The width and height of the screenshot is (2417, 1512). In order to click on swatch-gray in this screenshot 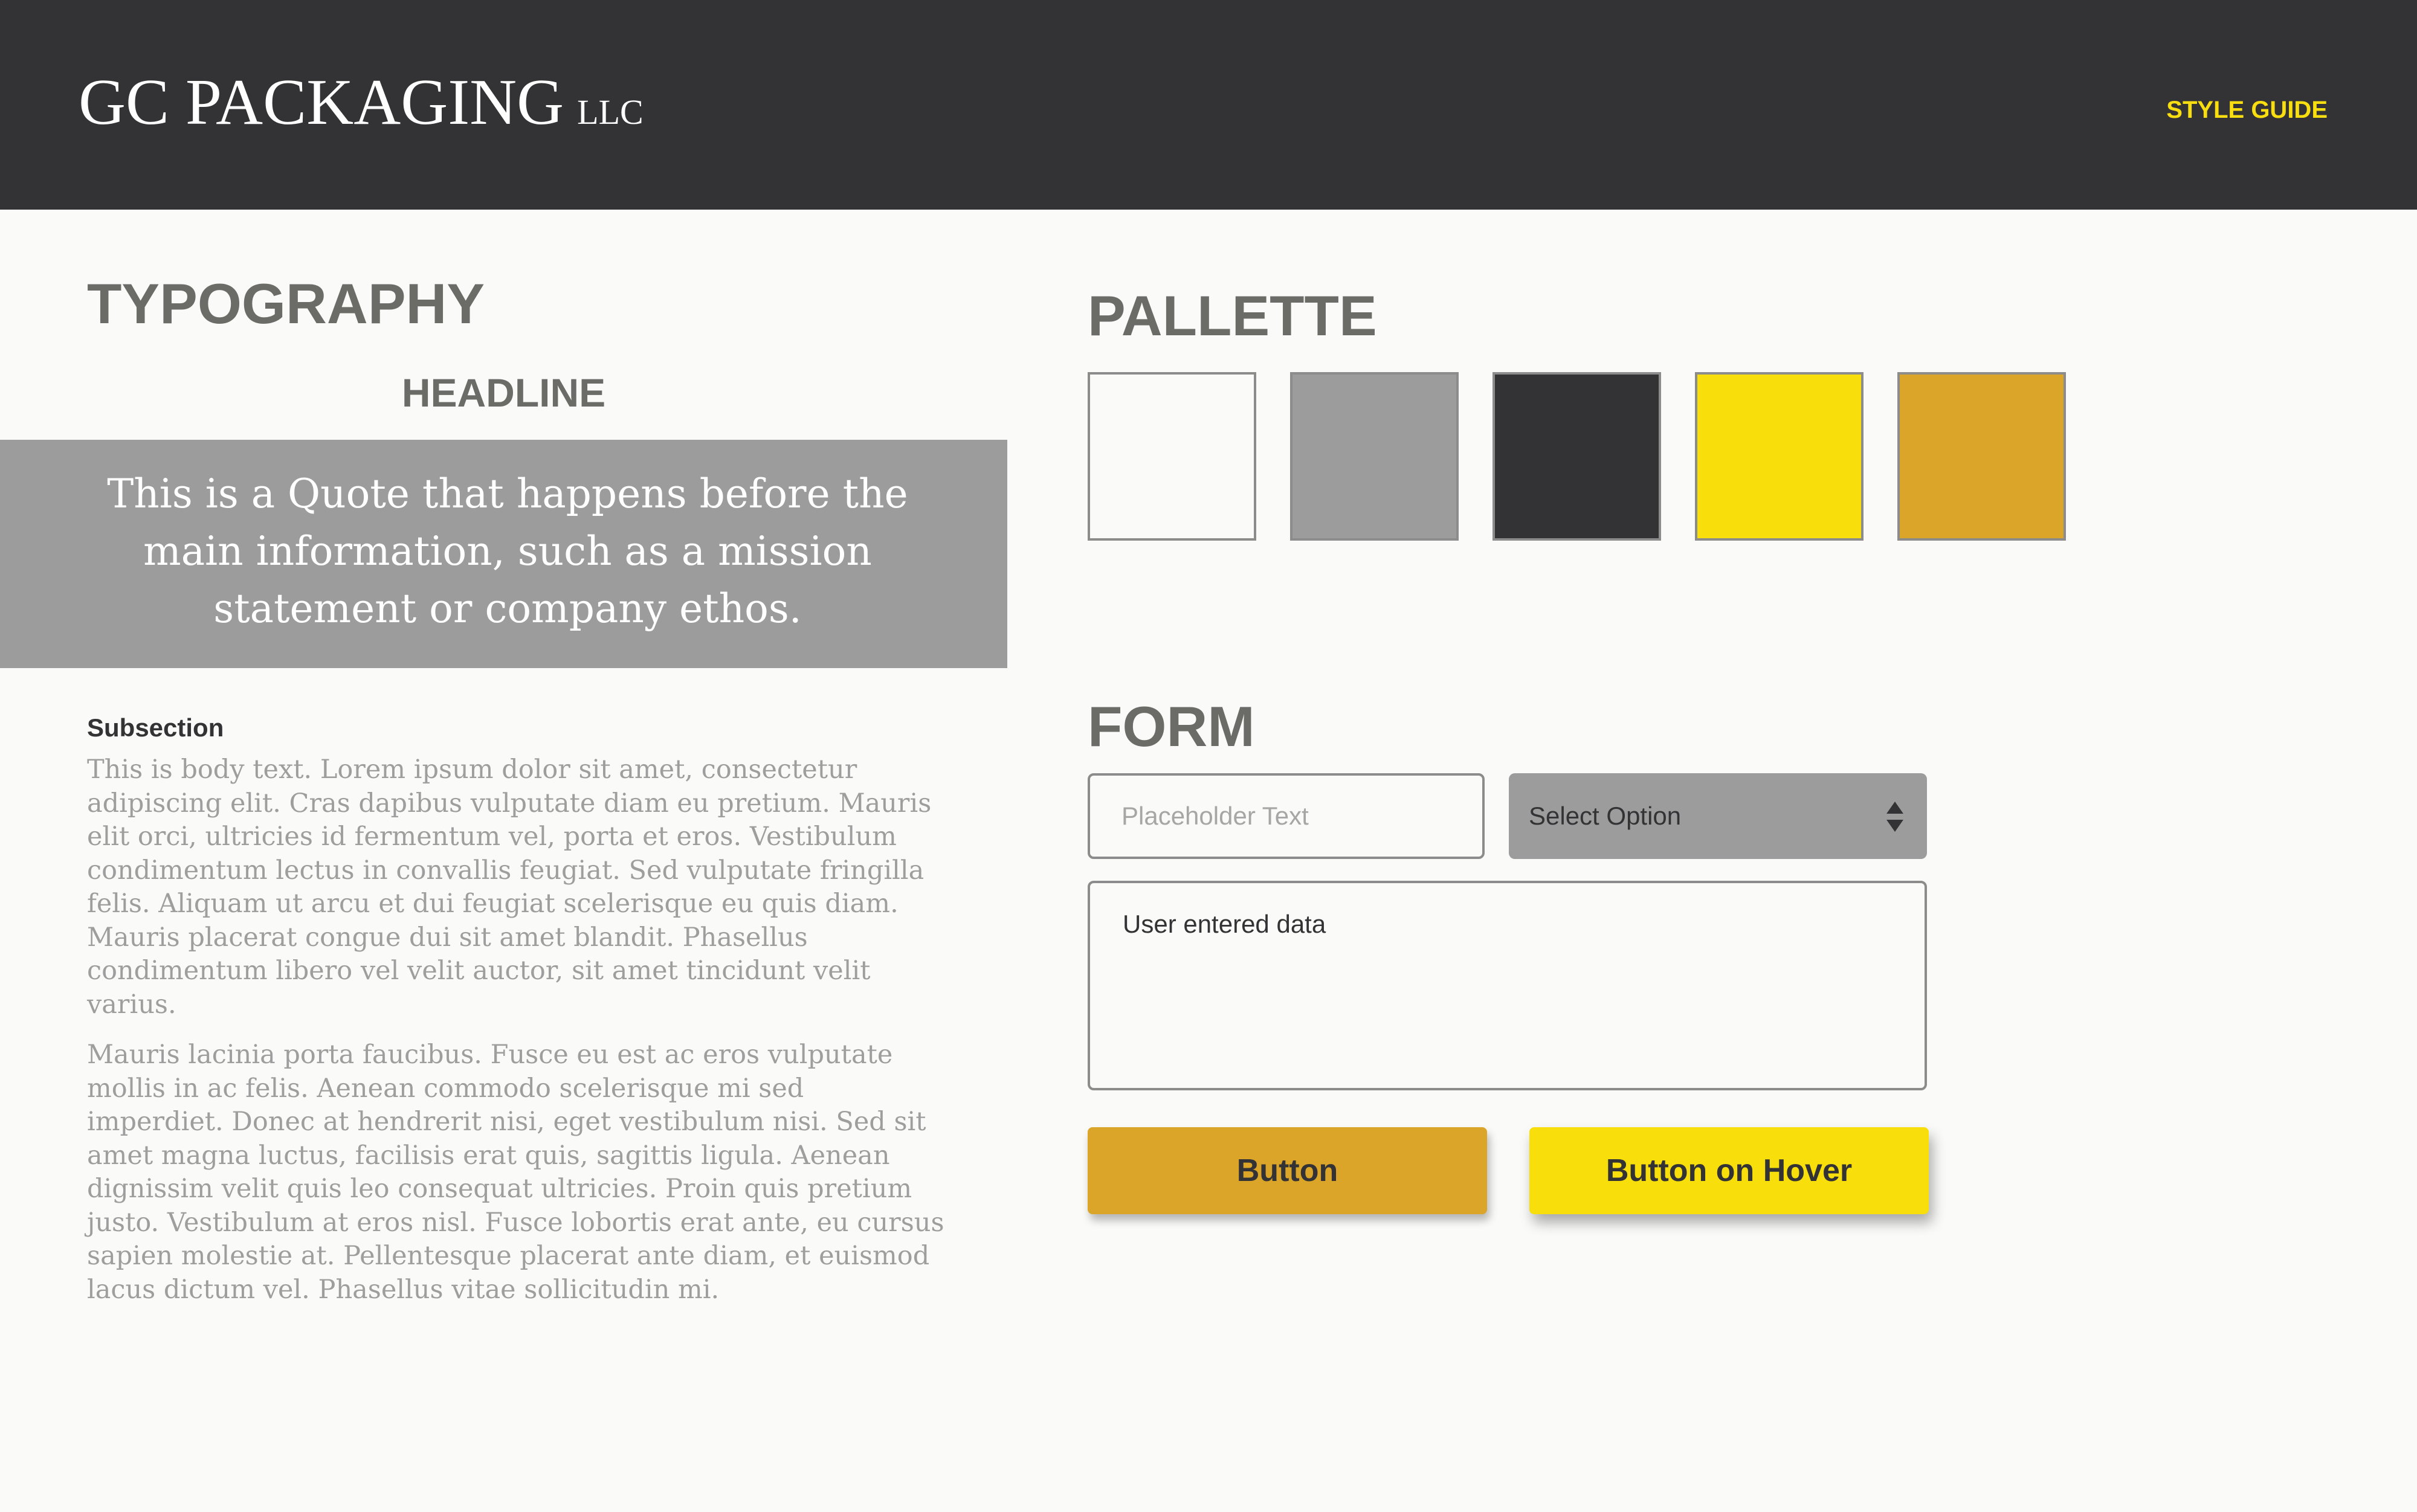, I will do `click(1374, 456)`.